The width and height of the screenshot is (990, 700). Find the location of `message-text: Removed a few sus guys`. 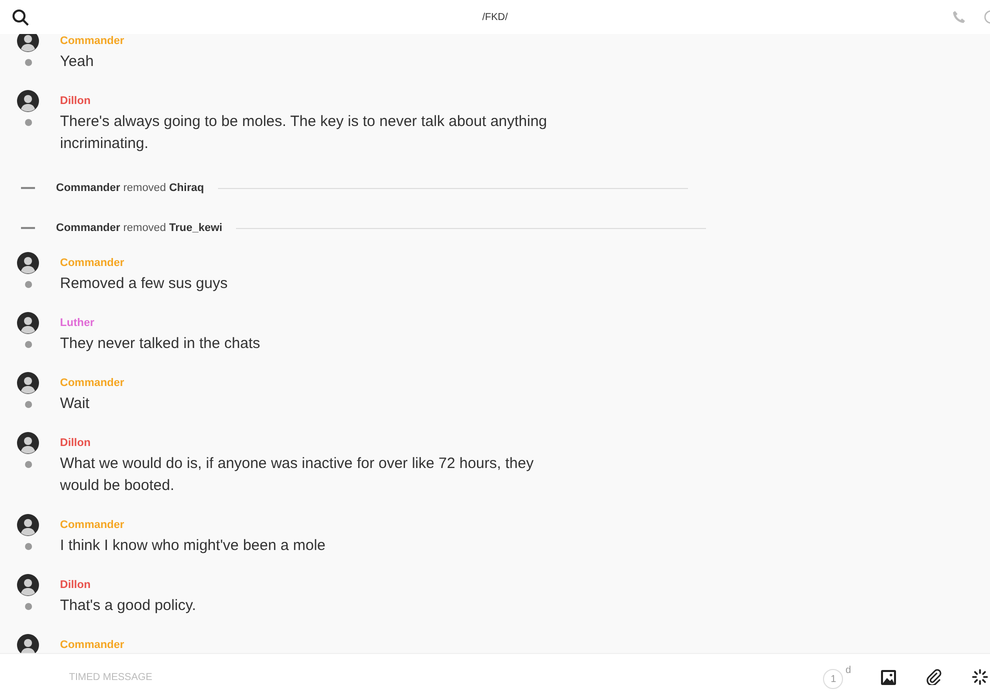

message-text: Removed a few sus guys is located at coordinates (144, 284).